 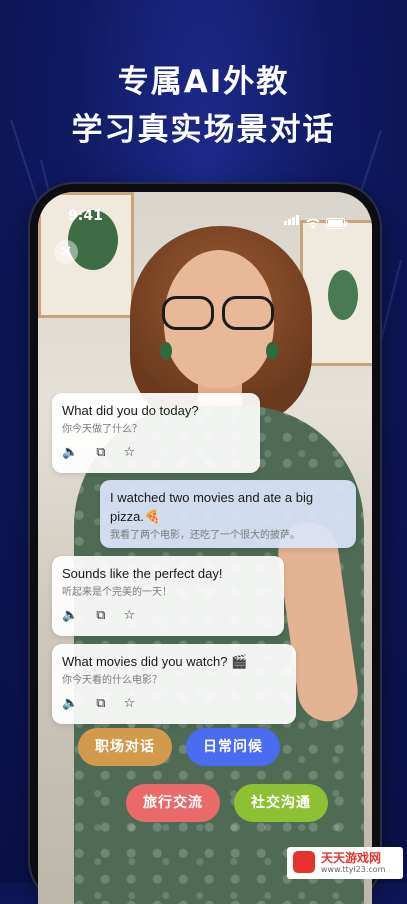 I want to click on headline-line1: 专属AI外教, so click(x=203, y=82).